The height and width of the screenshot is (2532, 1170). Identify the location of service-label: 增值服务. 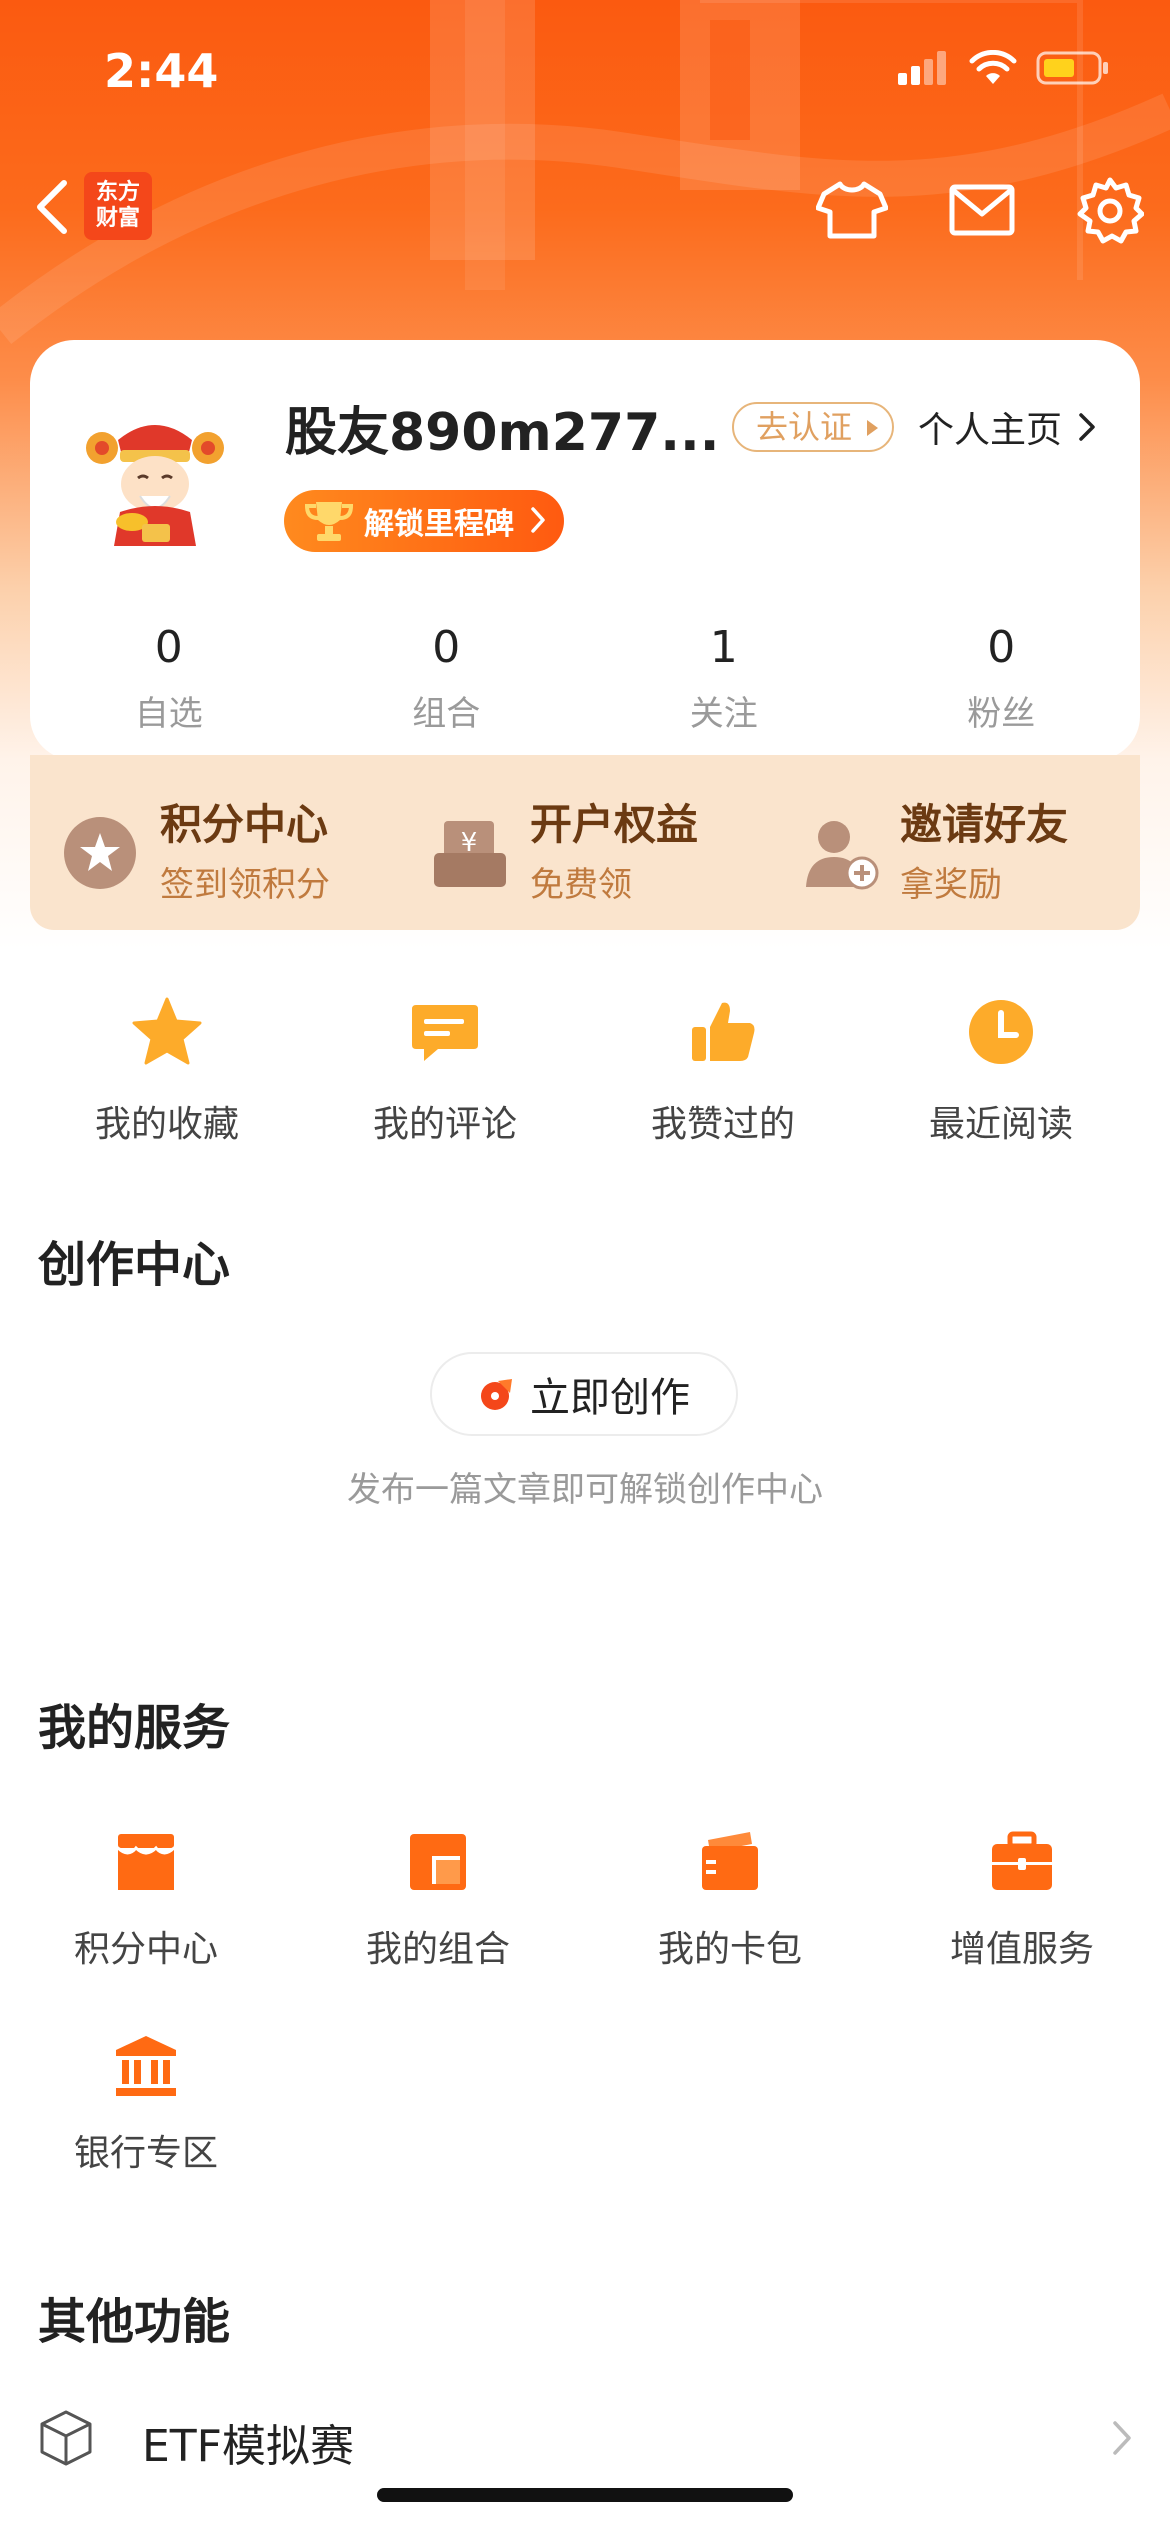
(1021, 1949).